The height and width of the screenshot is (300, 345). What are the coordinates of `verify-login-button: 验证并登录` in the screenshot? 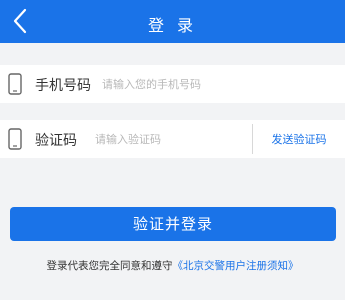 It's located at (173, 224).